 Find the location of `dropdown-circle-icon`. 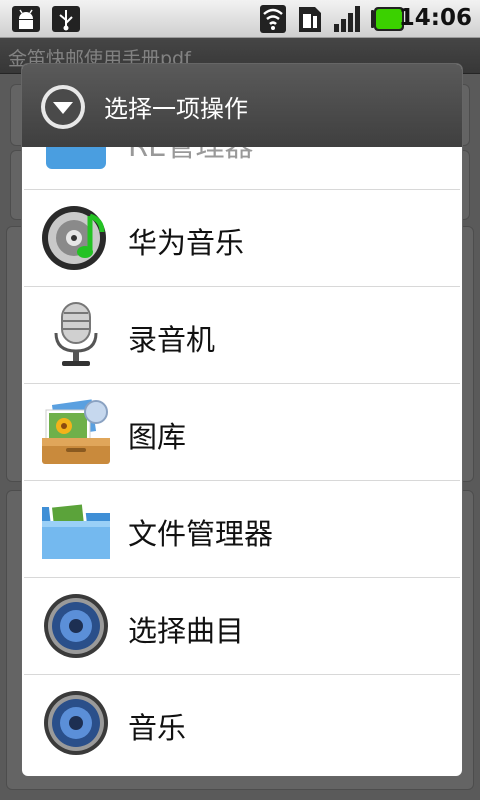

dropdown-circle-icon is located at coordinates (63, 107).